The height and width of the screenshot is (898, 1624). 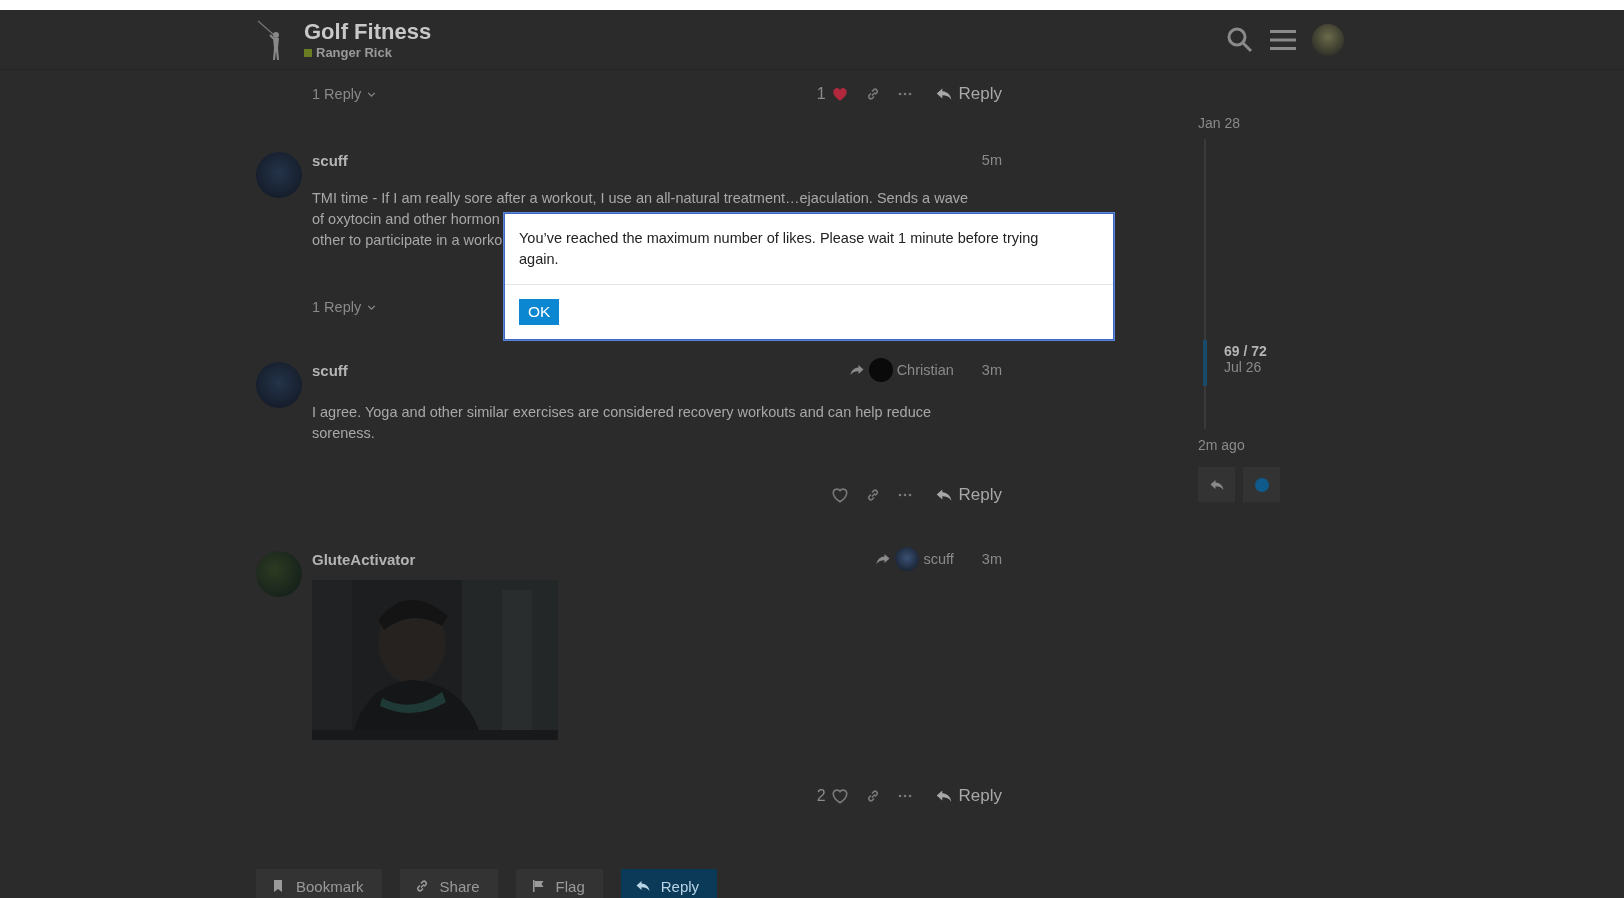 What do you see at coordinates (1246, 350) in the screenshot?
I see `post-position: 69 / 72` at bounding box center [1246, 350].